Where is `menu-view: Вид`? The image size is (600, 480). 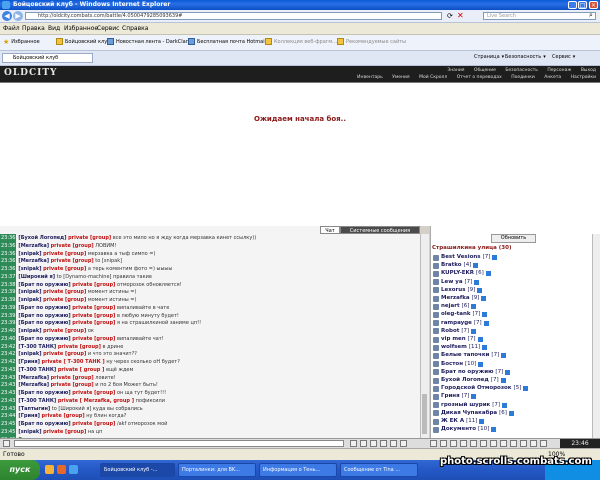 menu-view: Вид is located at coordinates (54, 28).